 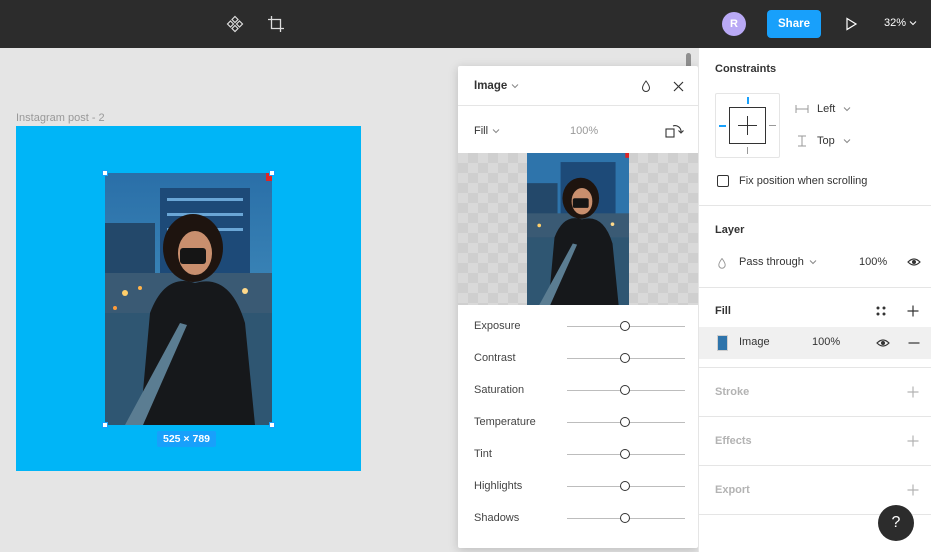 I want to click on adjustment-label: Saturation, so click(x=499, y=390).